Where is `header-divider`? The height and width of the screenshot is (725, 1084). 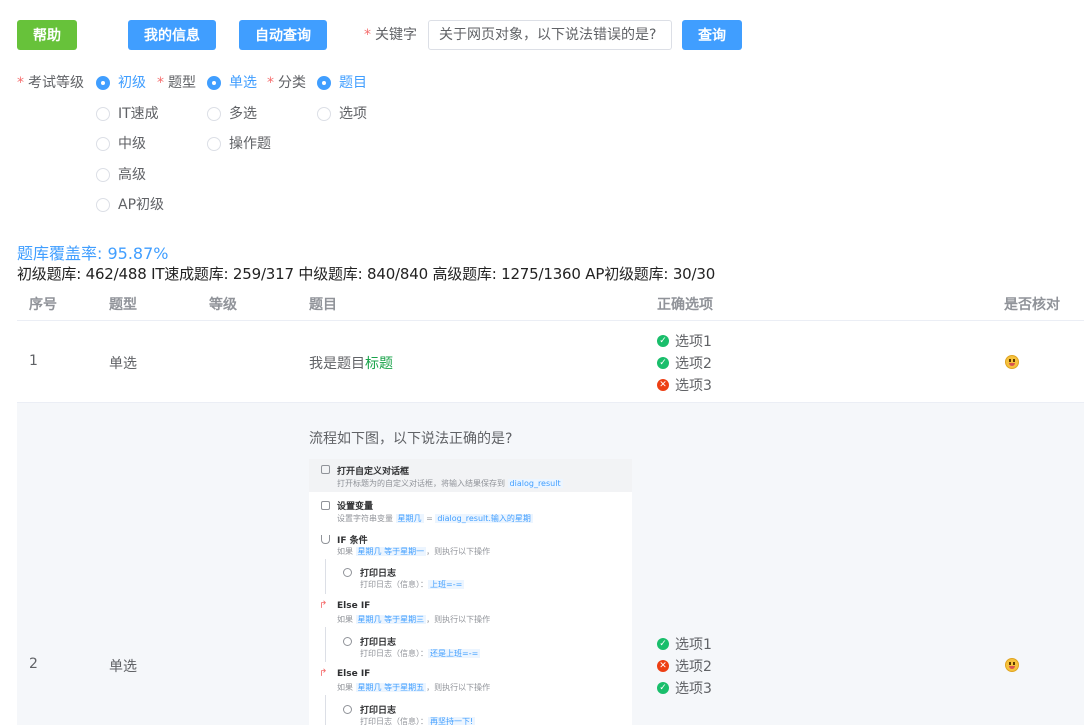
header-divider is located at coordinates (550, 320).